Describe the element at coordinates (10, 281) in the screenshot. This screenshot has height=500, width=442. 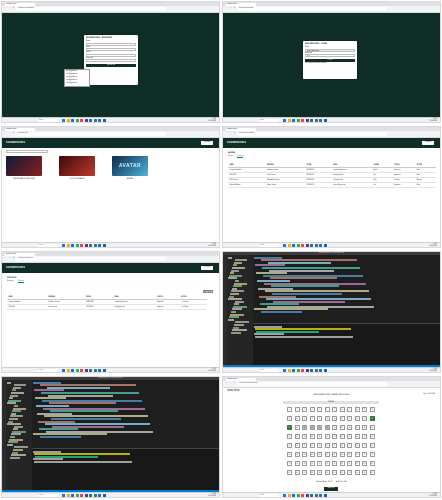
I see `tab-bookings: Bookings` at that location.